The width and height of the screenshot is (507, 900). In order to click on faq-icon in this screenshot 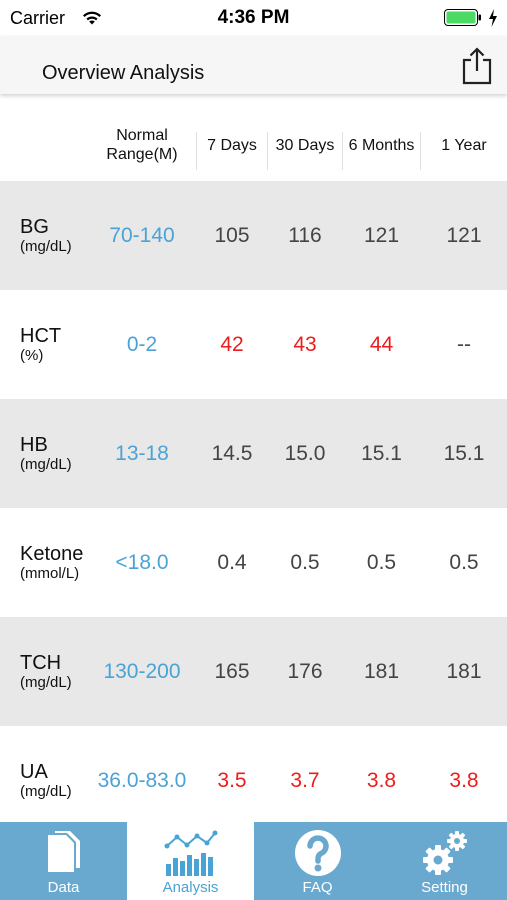, I will do `click(317, 853)`.